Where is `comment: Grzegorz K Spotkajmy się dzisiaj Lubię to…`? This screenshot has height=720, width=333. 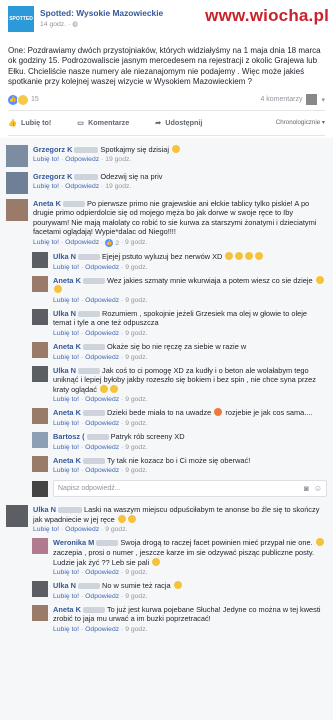
comment: Grzegorz K Spotkajmy się dzisiaj Lubię to… is located at coordinates (166, 153).